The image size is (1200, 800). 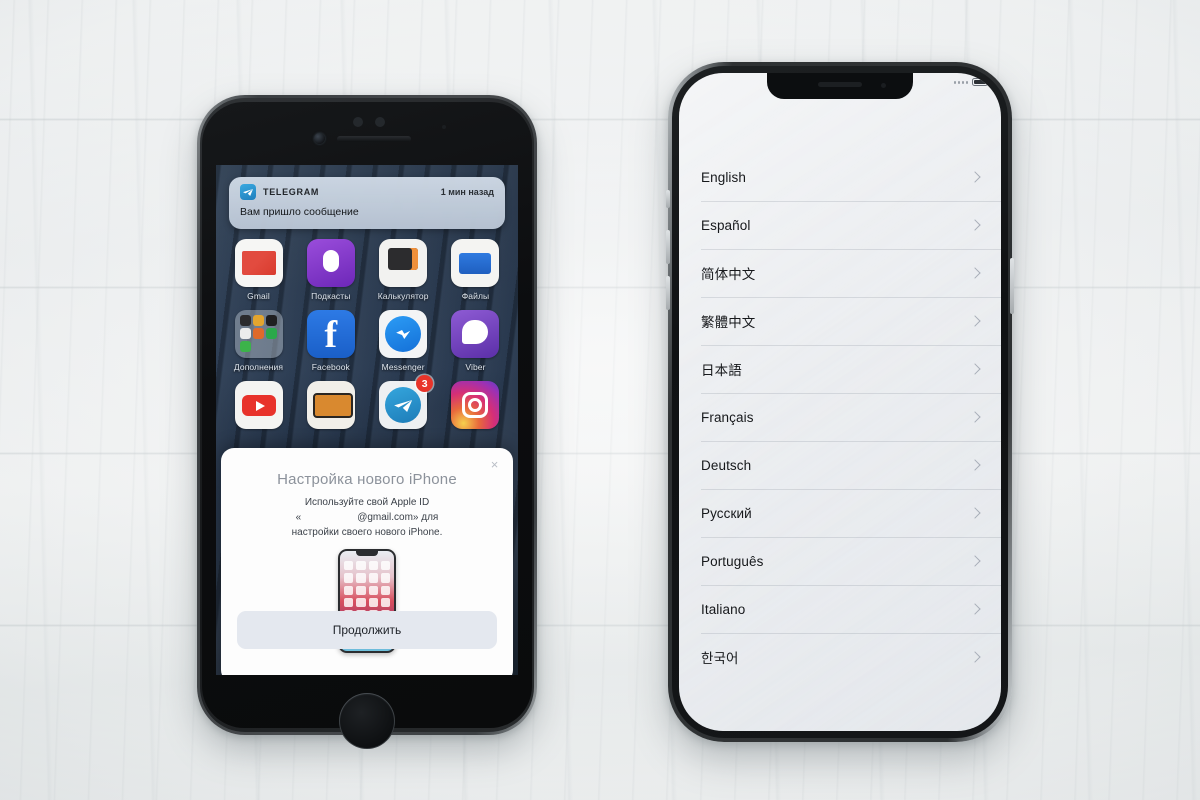 I want to click on language-label: 日本語, so click(x=721, y=370).